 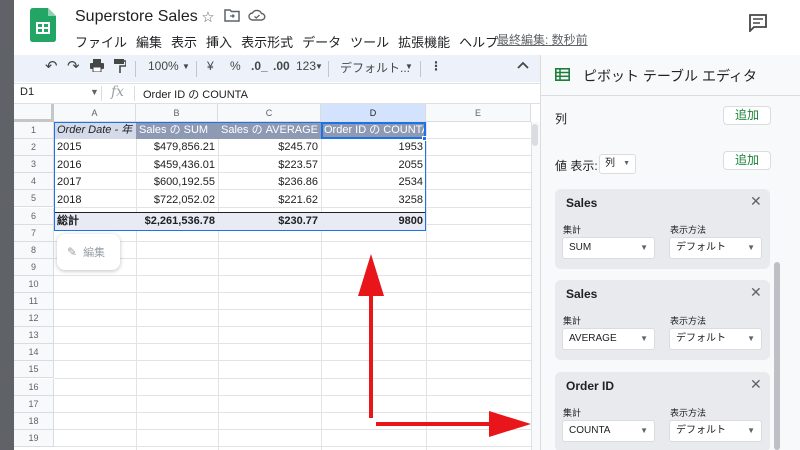 I want to click on annotation-arrows, so click(x=444, y=345).